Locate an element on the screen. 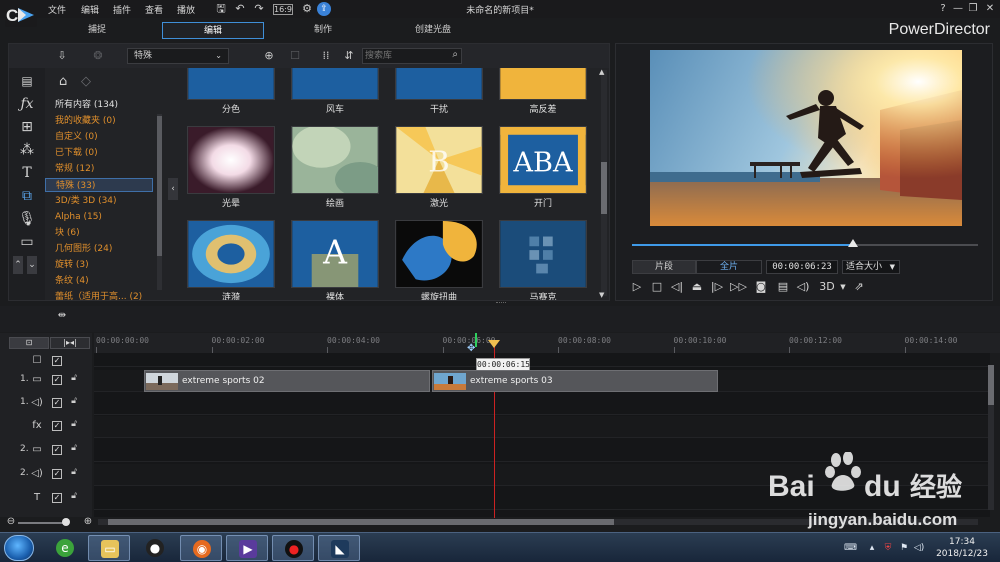  keyboard-icon: ⌨ is located at coordinates (850, 548).